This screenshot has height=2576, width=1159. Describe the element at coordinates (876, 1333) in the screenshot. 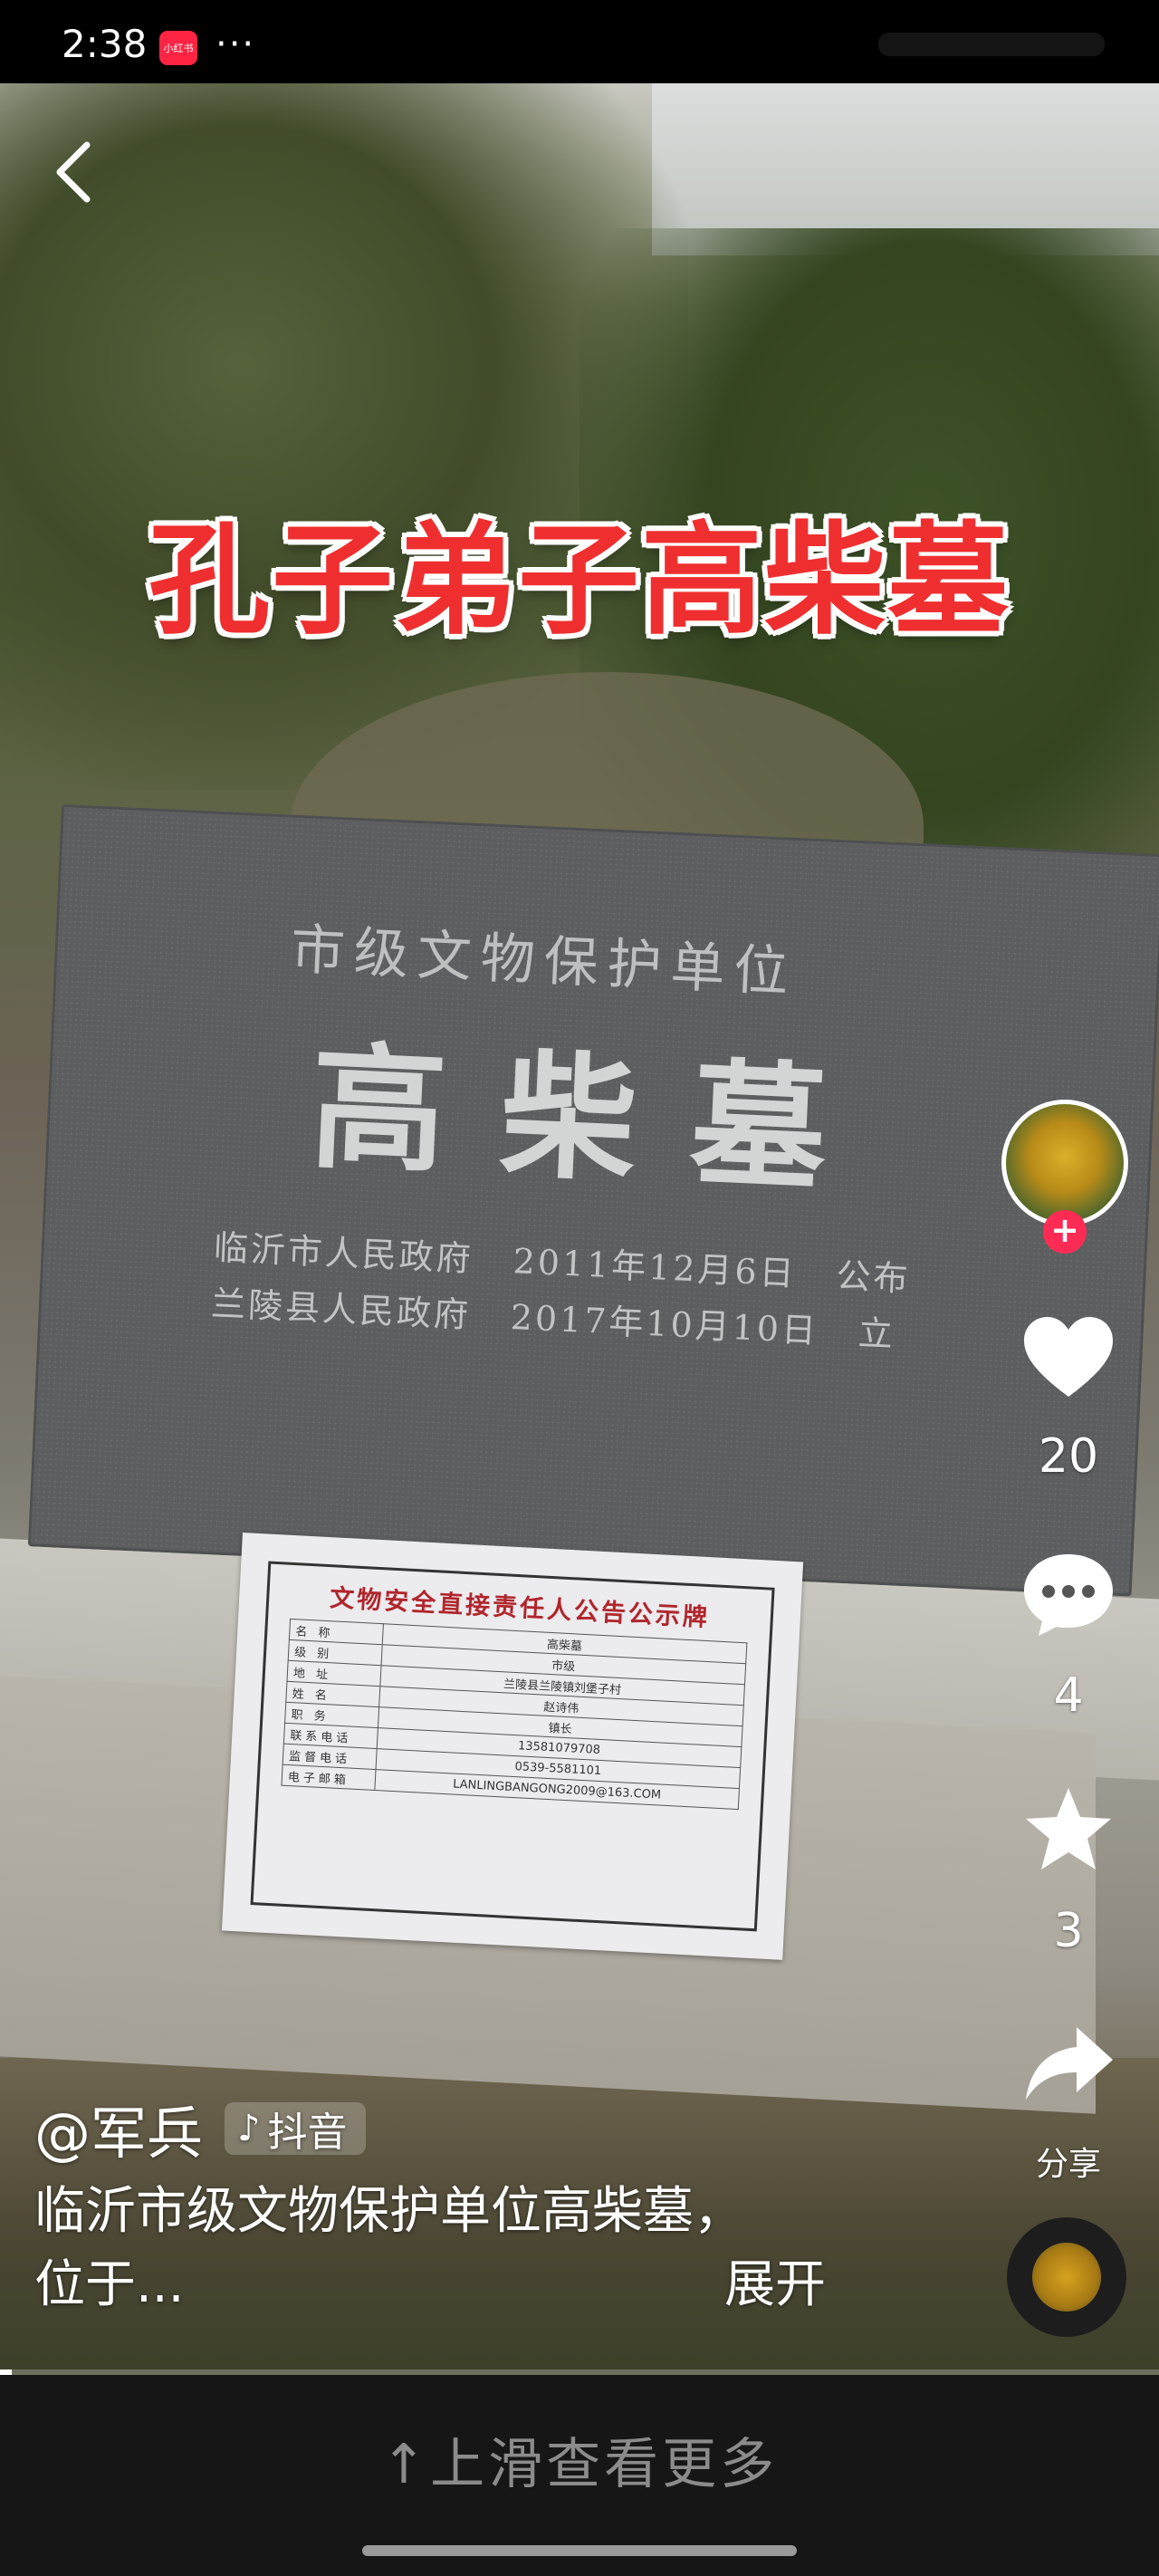

I see `stone-action: 立` at that location.